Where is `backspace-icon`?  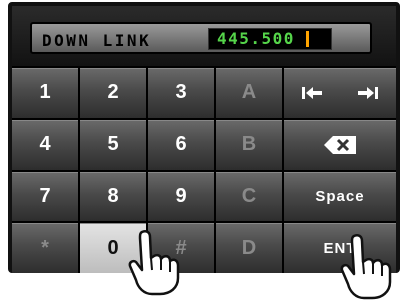 backspace-icon is located at coordinates (340, 144).